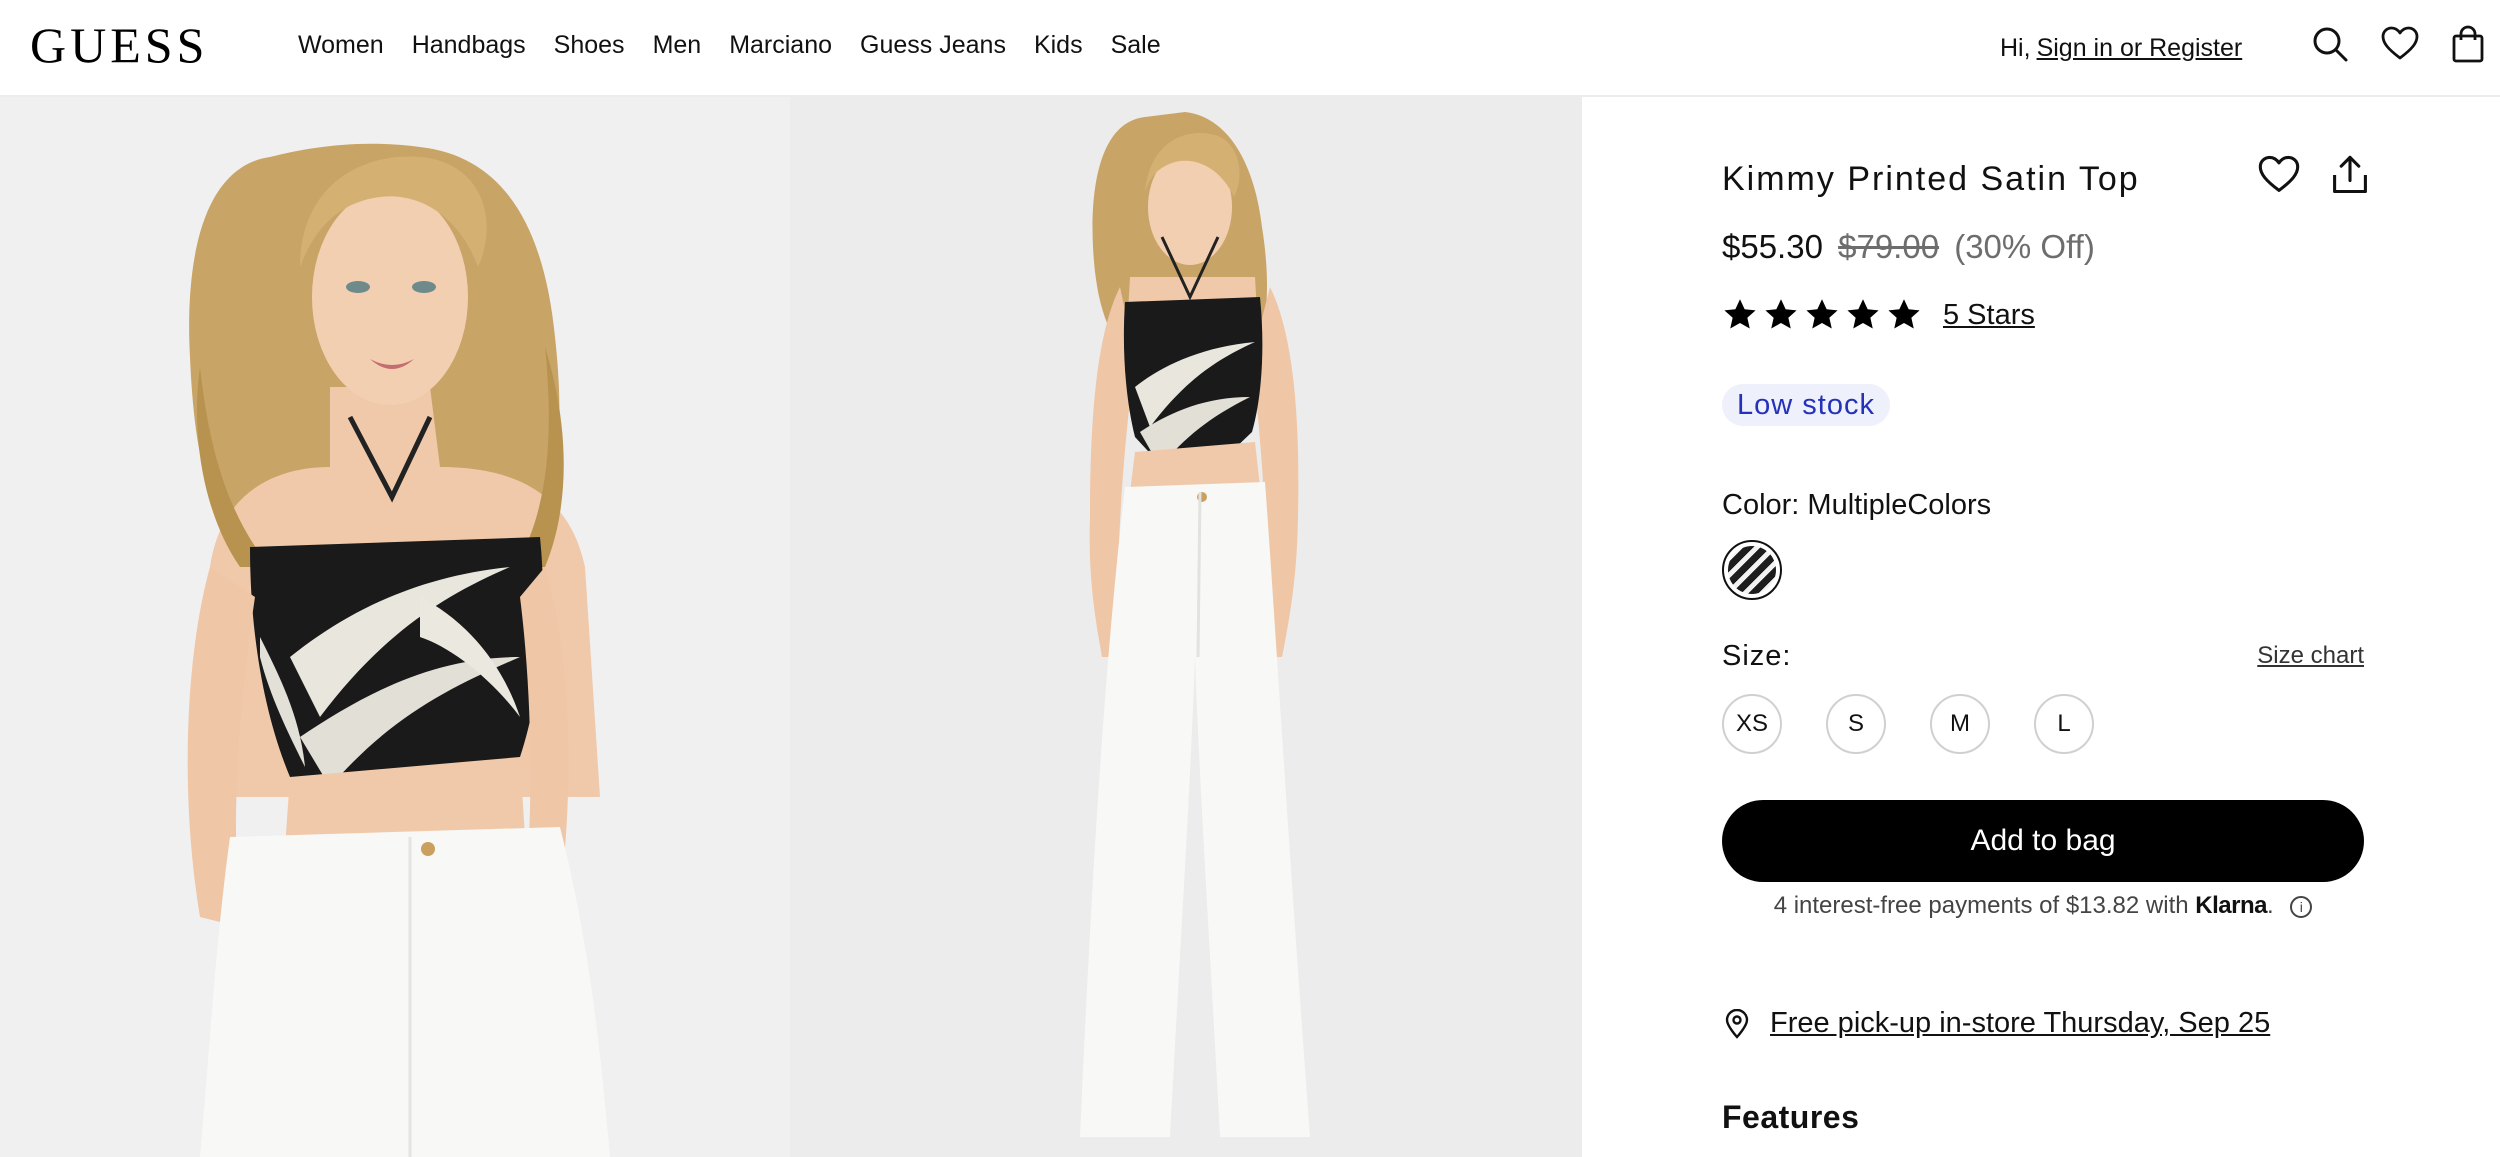 The width and height of the screenshot is (2500, 1157). I want to click on nav-shoes: Shoes, so click(589, 45).